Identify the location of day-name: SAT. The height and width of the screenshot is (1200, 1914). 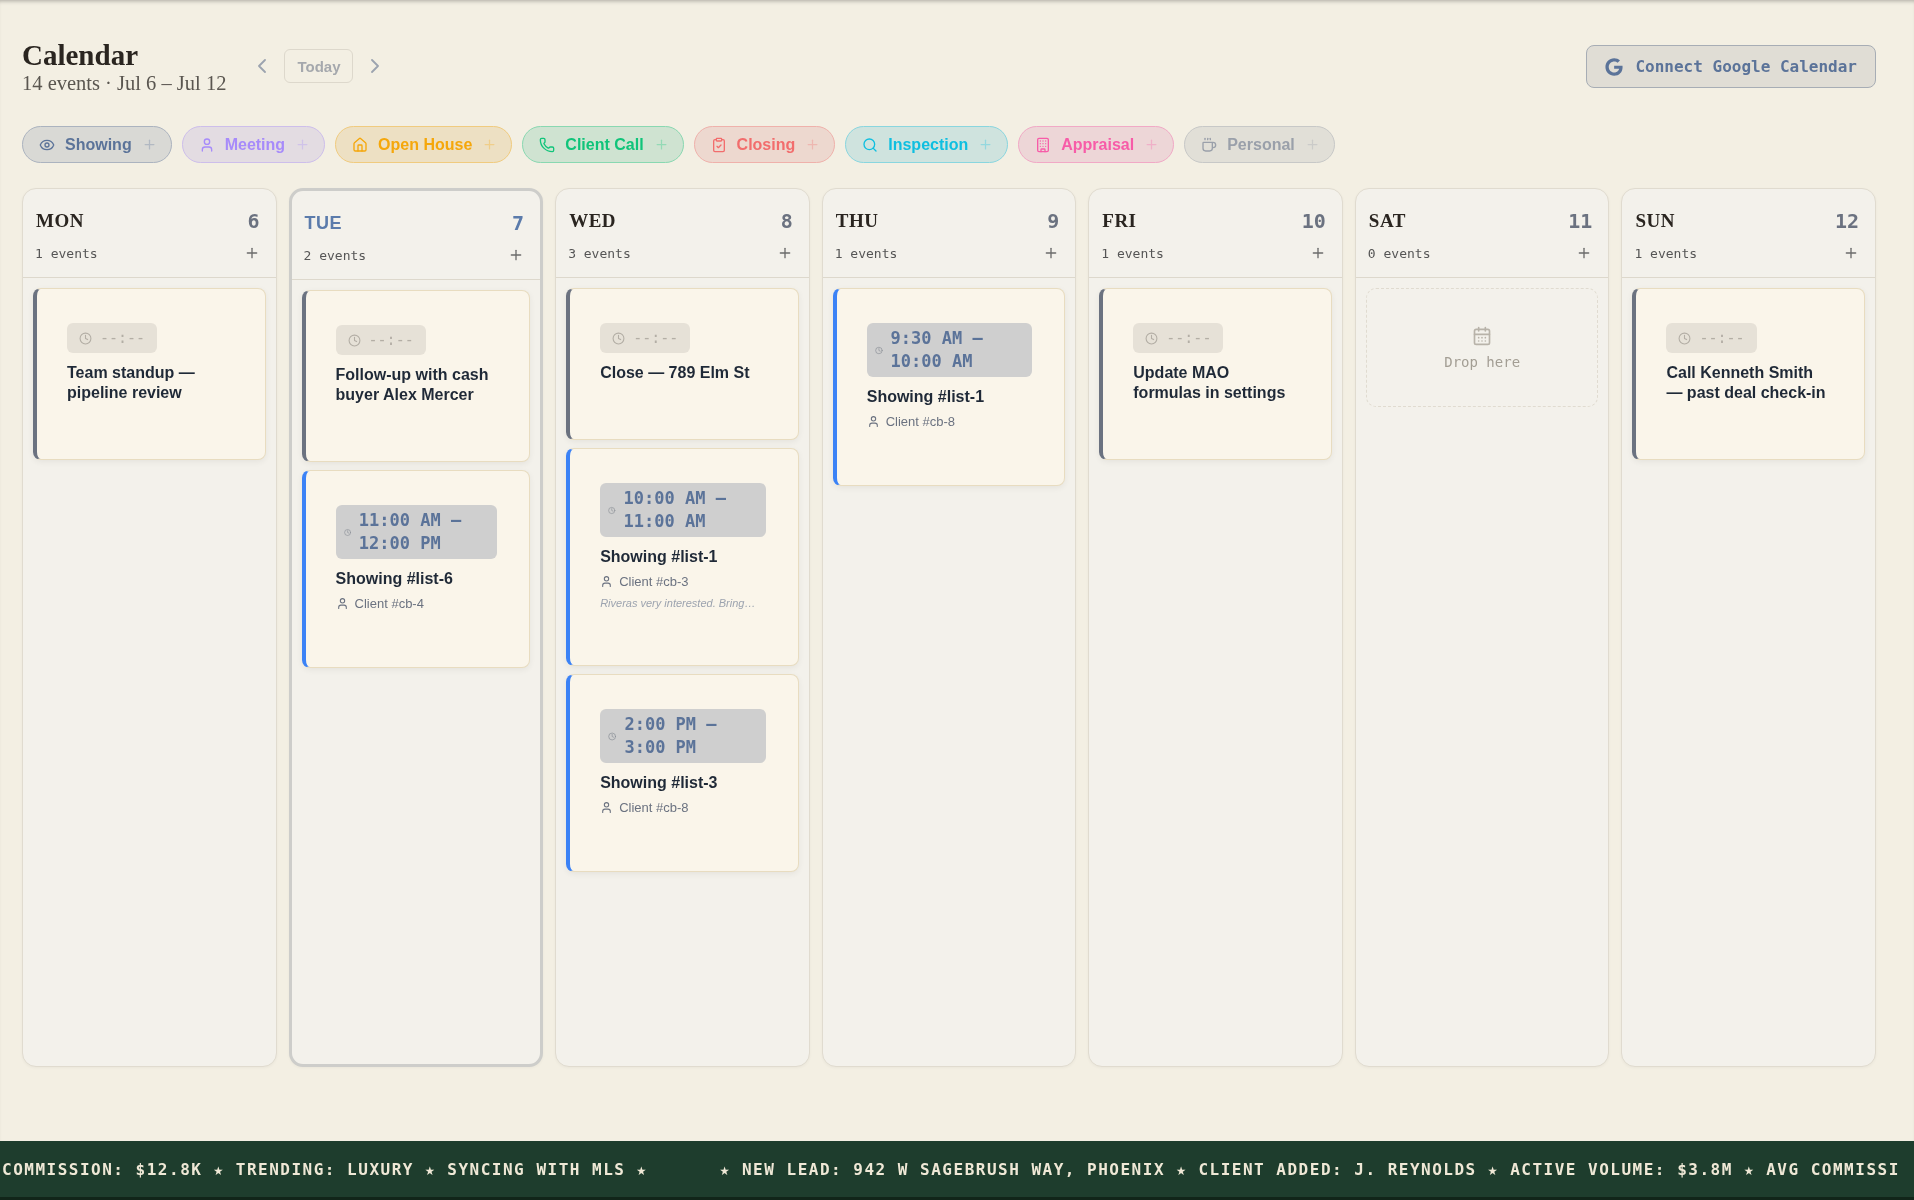
(1387, 221).